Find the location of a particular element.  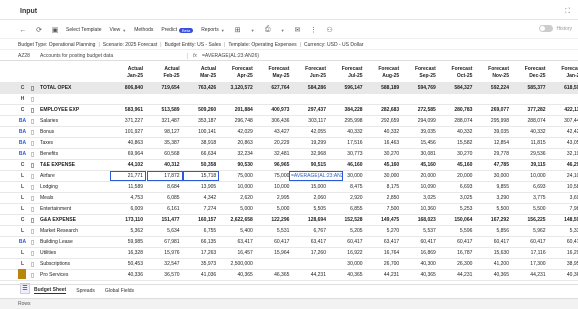

value-cell: 44,102 is located at coordinates (128, 165).